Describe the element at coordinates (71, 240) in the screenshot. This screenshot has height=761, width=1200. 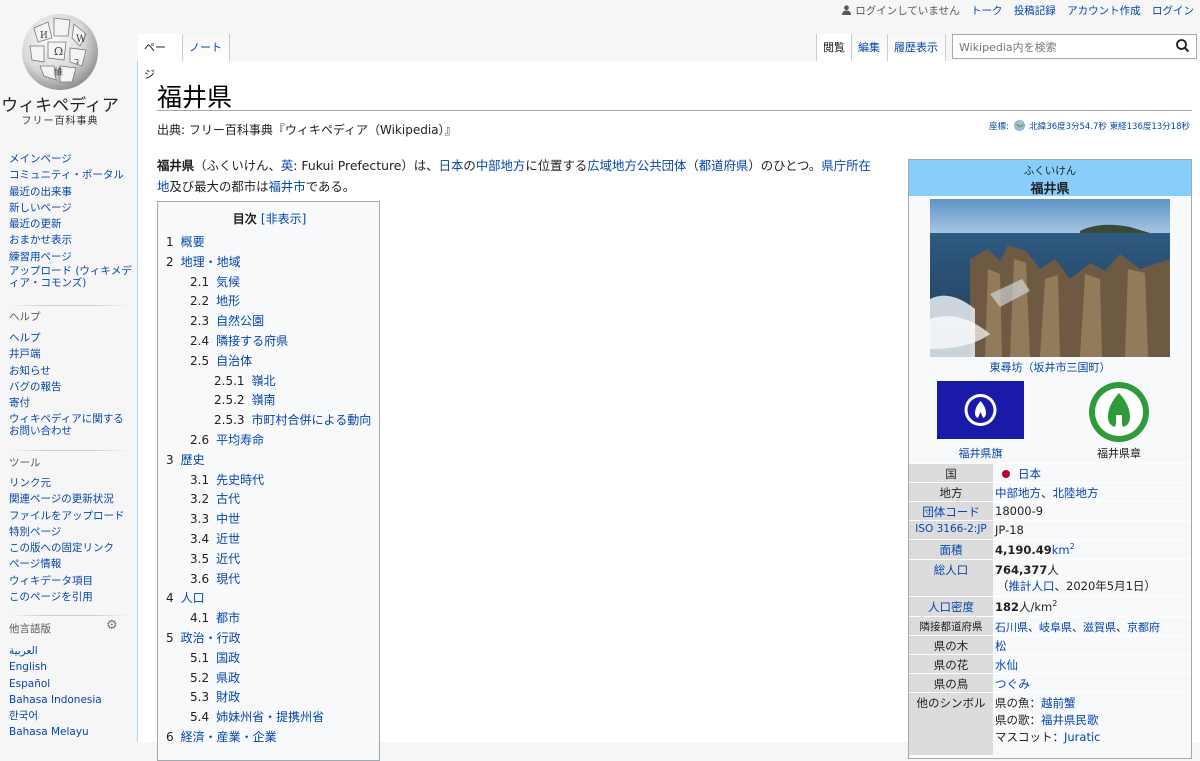
I see `sidebar-item-random: おまかせ表示` at that location.